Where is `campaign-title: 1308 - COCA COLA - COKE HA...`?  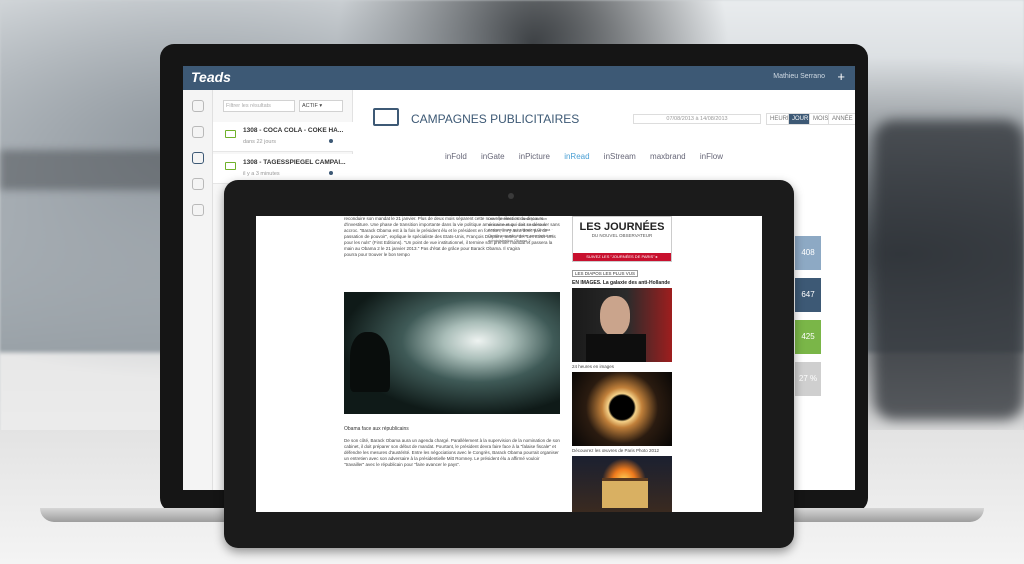 campaign-title: 1308 - COCA COLA - COKE HA... is located at coordinates (293, 130).